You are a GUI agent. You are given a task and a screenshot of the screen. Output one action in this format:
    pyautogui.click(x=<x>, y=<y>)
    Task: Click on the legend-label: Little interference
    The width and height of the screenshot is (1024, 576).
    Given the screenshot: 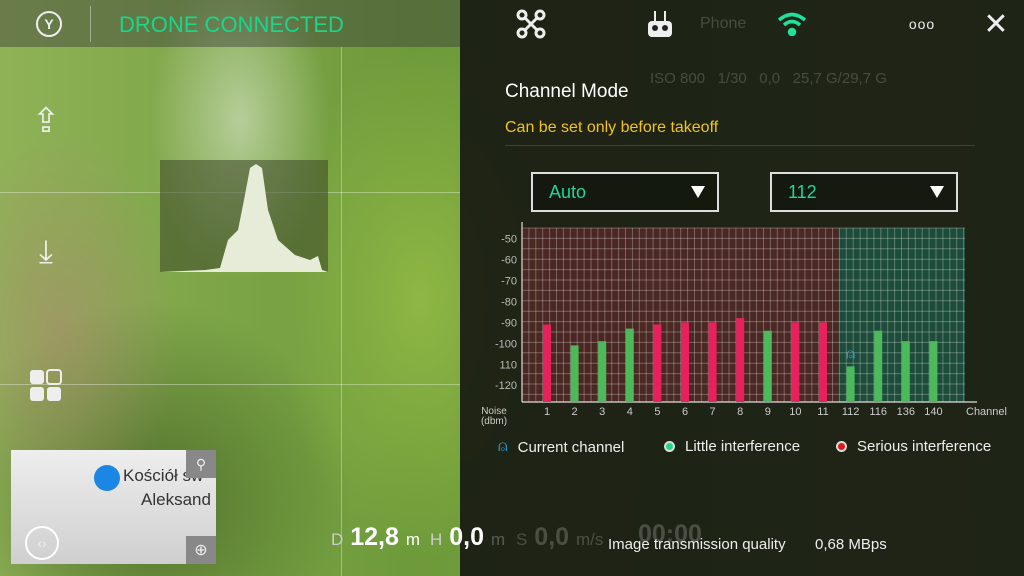 What is the action you would take?
    pyautogui.click(x=743, y=446)
    